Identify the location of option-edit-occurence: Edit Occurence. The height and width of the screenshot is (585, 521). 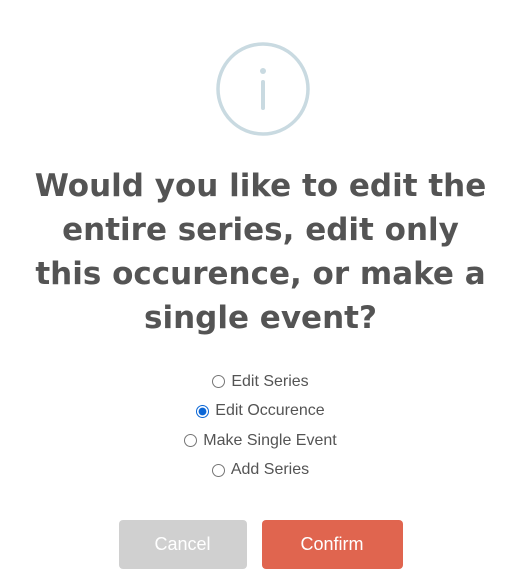
(260, 412).